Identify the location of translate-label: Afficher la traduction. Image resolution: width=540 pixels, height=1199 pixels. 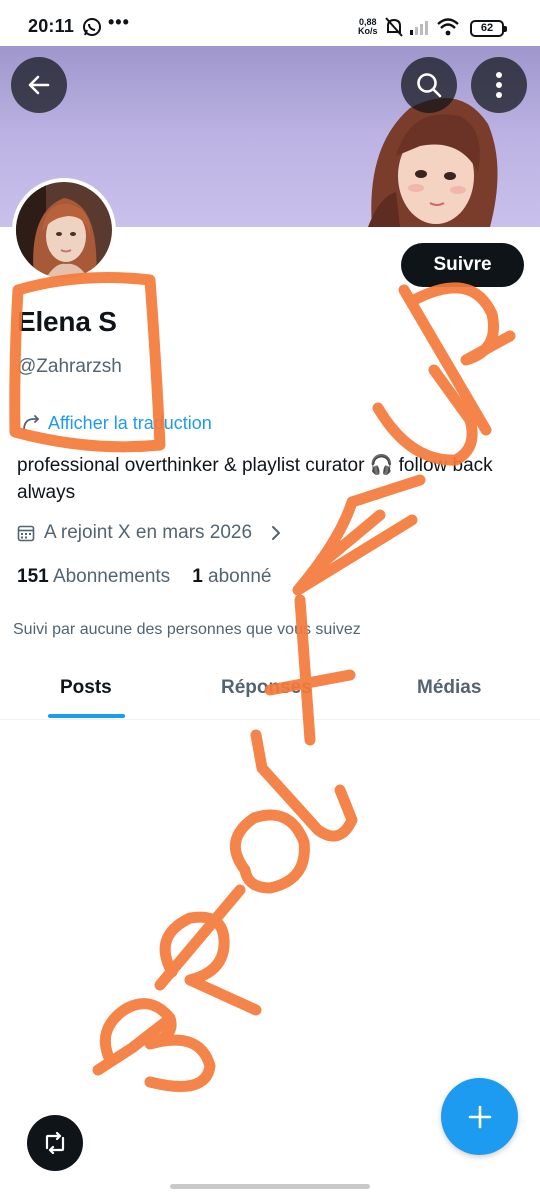
(130, 423).